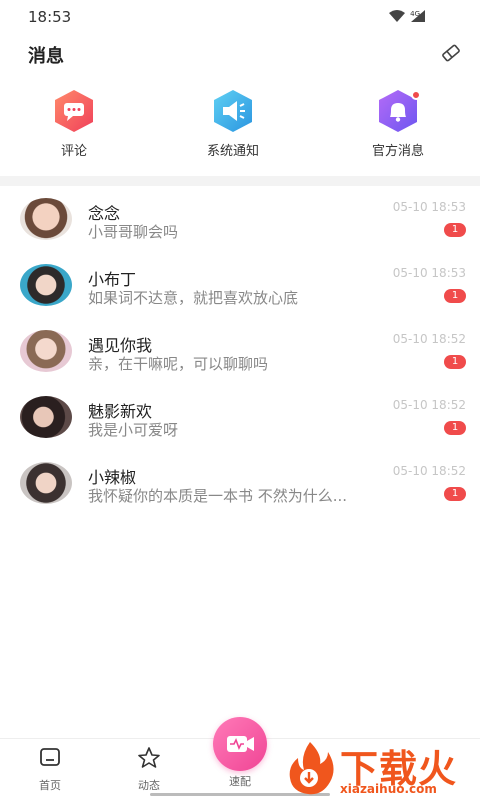 The image size is (480, 800). I want to click on conversation-row: 小布丁 如果词不达意，就把喜欢放心底 05-10 18:53 1, so click(240, 285).